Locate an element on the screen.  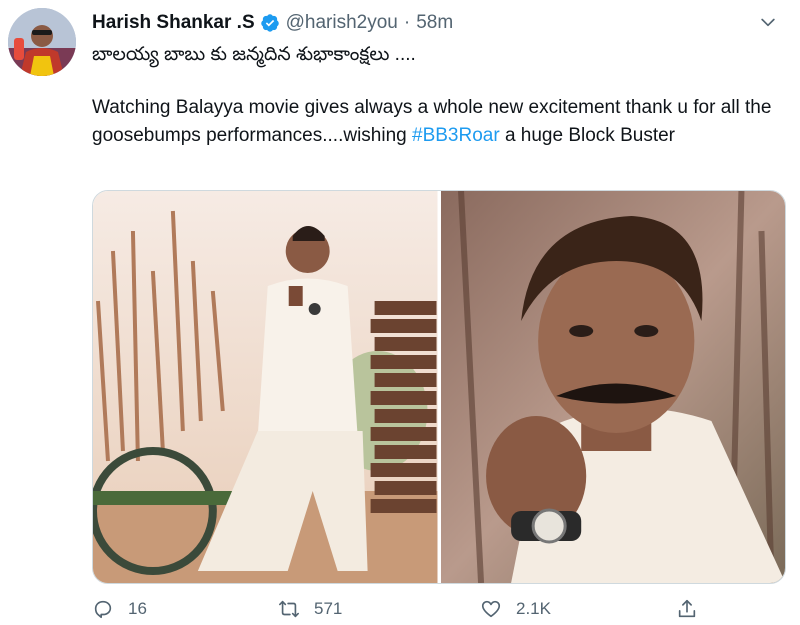
reply-count: 16 is located at coordinates (137, 608).